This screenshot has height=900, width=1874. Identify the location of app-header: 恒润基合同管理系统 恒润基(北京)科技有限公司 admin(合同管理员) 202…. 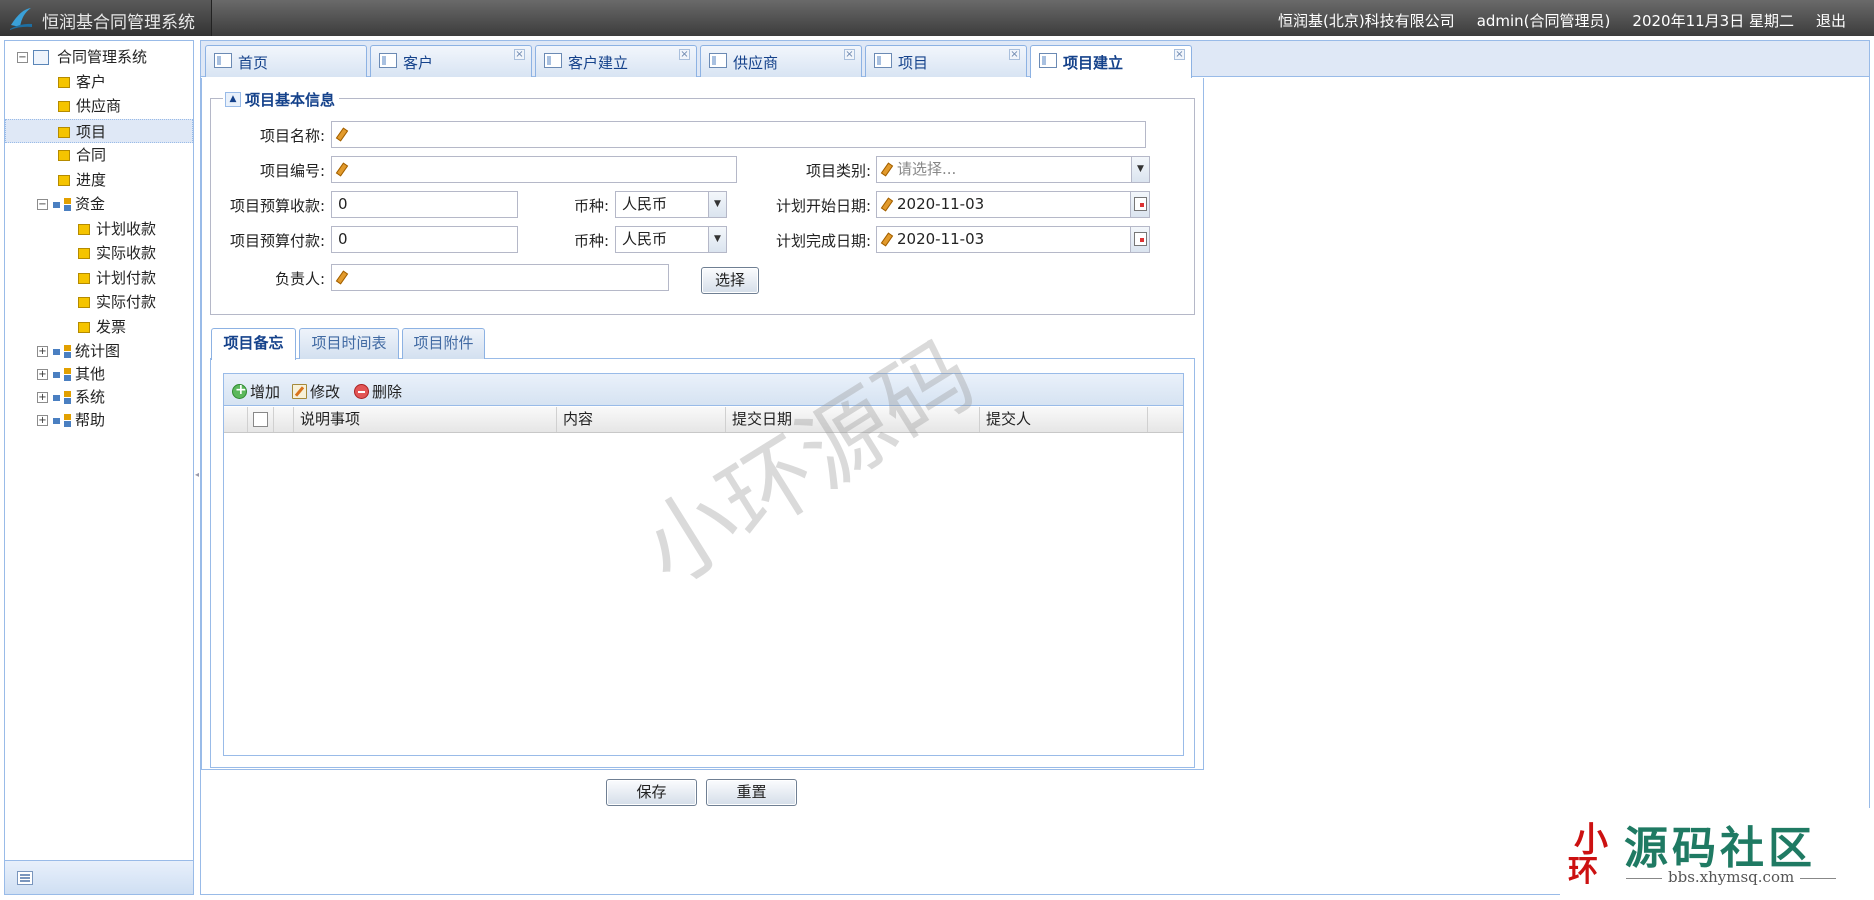
(937, 18).